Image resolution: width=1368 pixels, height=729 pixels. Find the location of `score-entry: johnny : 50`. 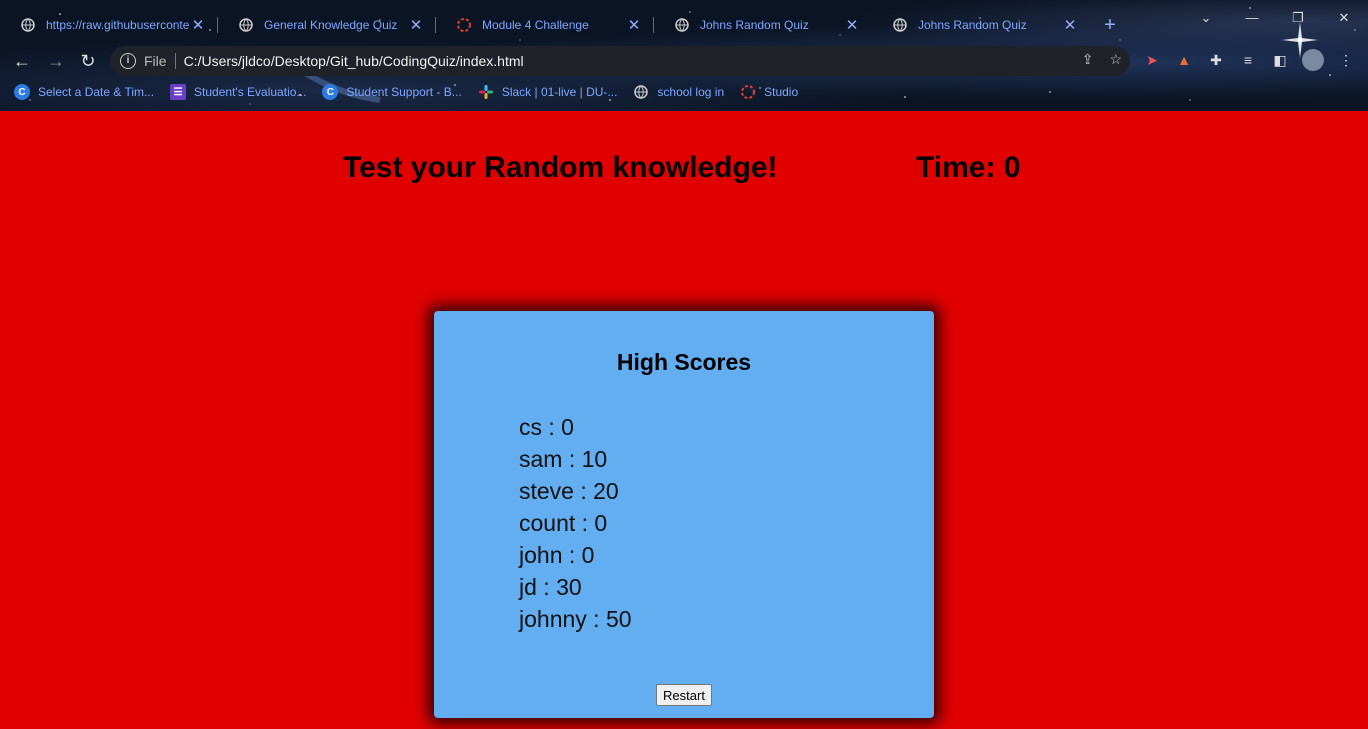

score-entry: johnny : 50 is located at coordinates (575, 619).